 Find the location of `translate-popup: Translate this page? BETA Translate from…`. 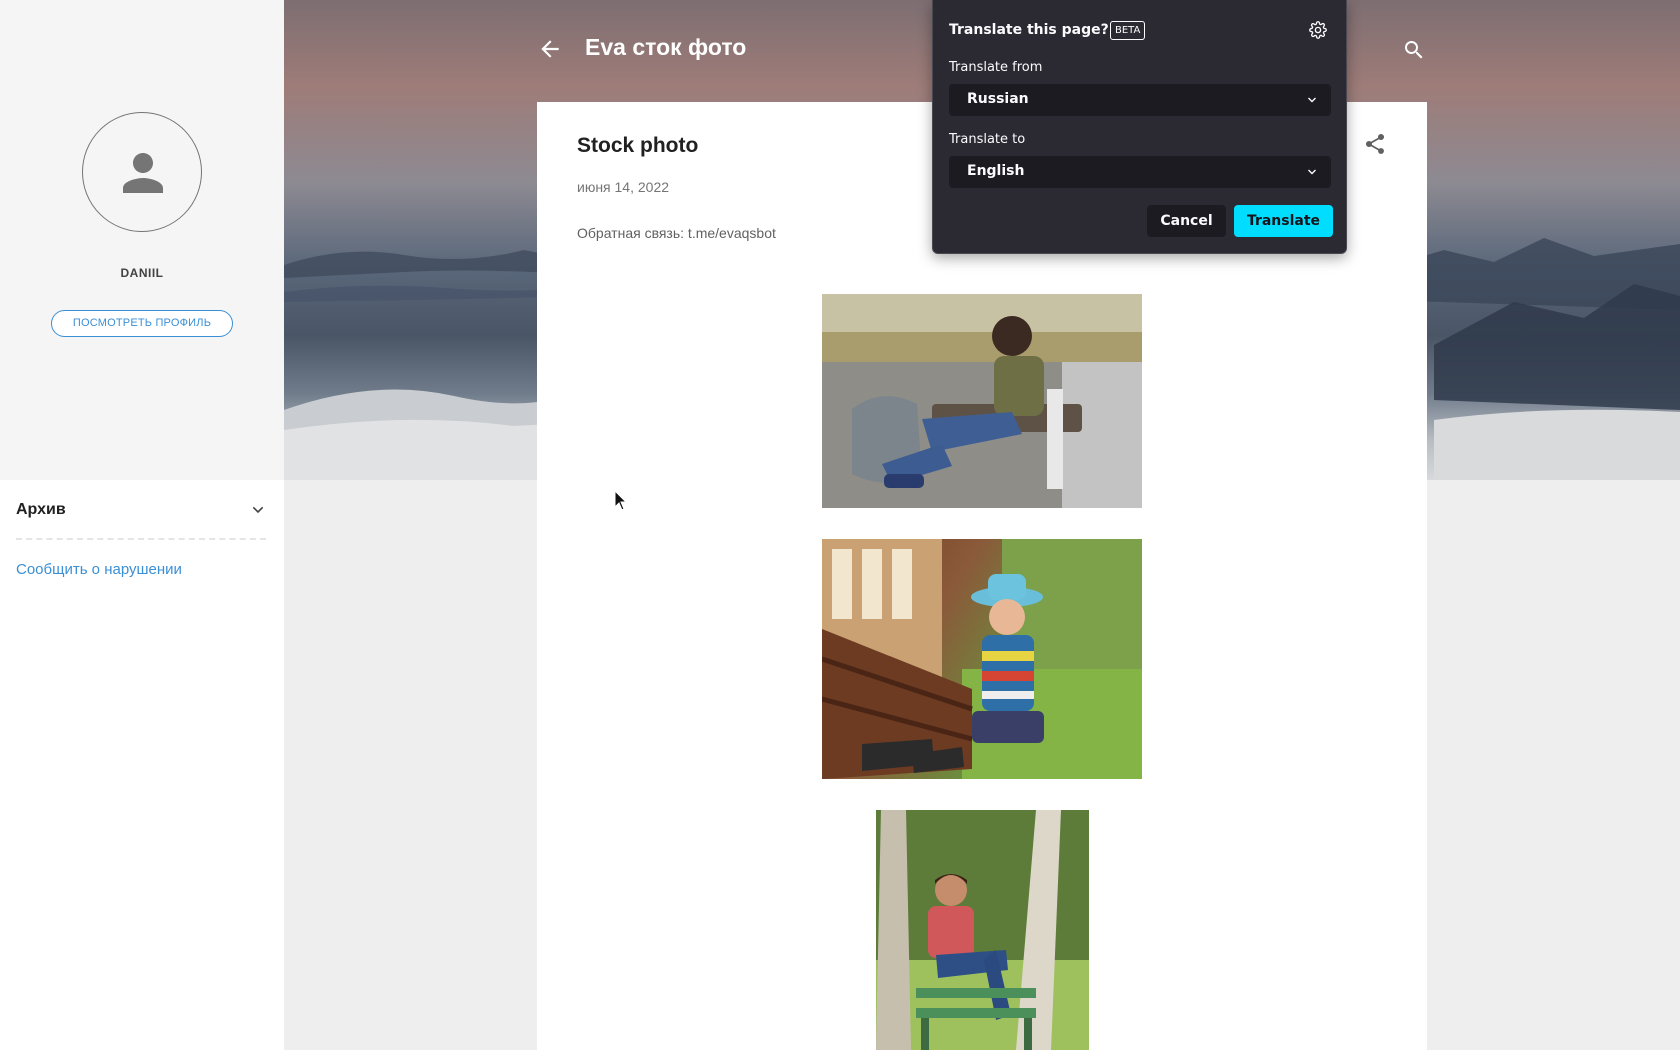

translate-popup: Translate this page? BETA Translate from… is located at coordinates (1139, 127).